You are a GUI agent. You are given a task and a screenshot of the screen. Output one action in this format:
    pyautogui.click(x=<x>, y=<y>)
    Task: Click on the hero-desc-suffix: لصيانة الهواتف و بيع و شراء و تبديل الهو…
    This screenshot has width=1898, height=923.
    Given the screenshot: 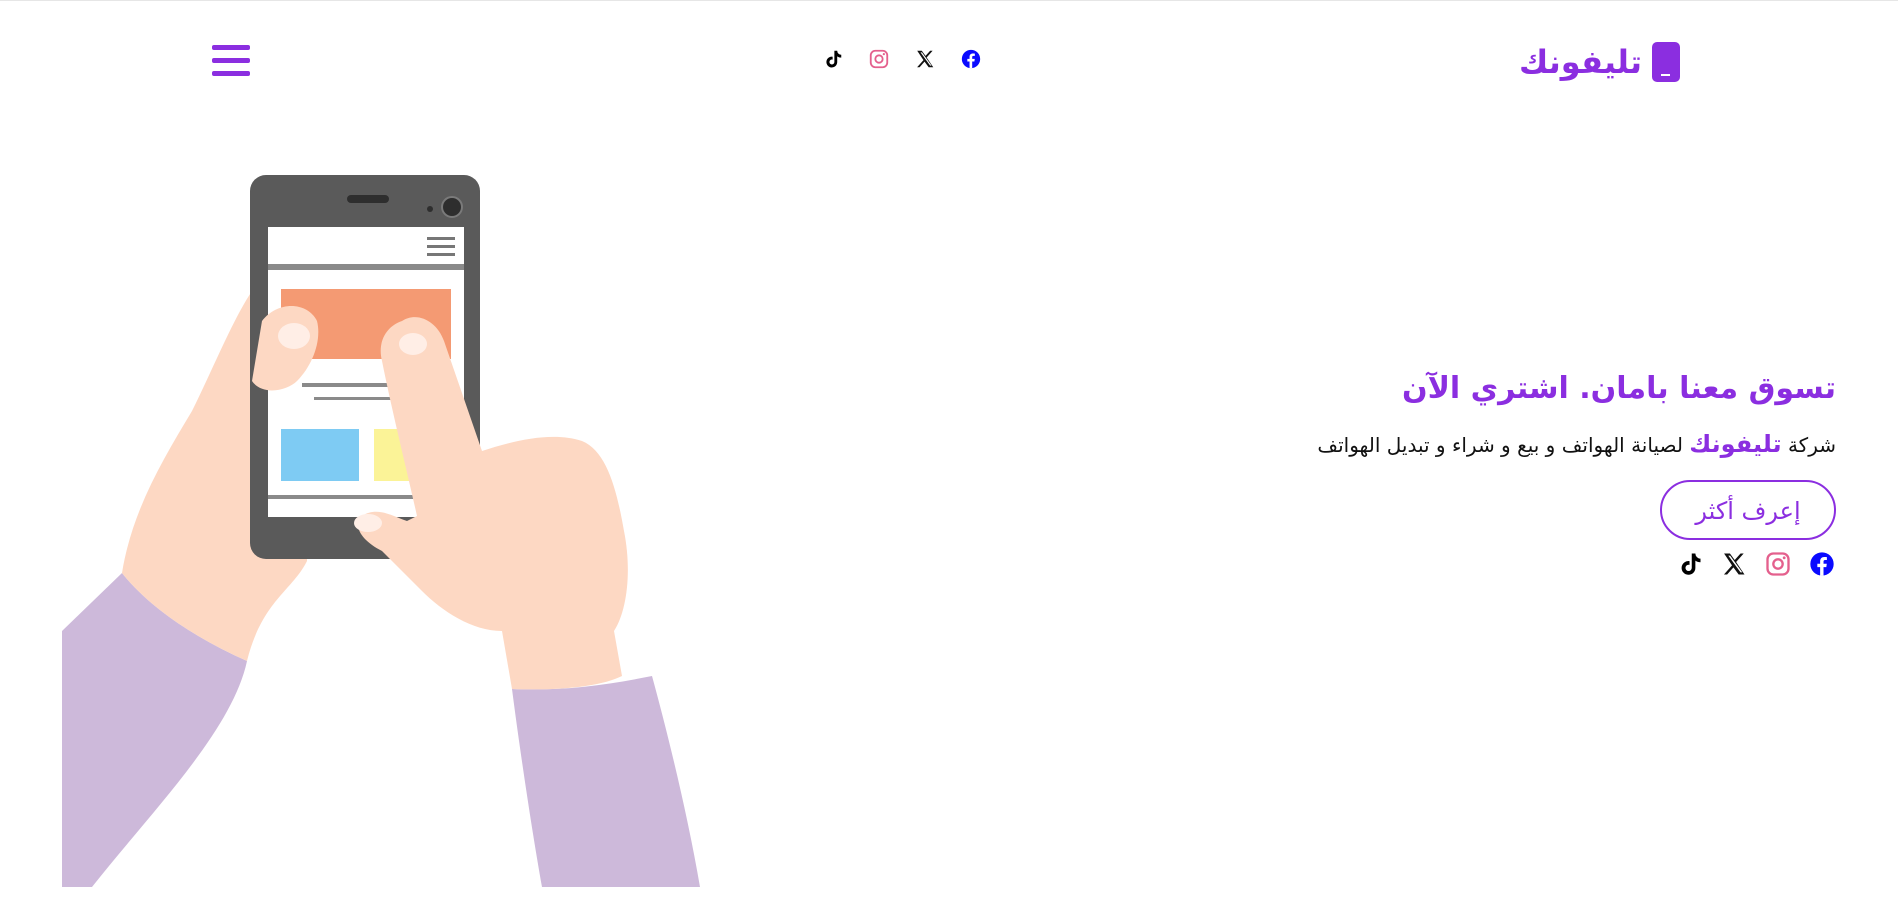 What is the action you would take?
    pyautogui.click(x=1500, y=445)
    